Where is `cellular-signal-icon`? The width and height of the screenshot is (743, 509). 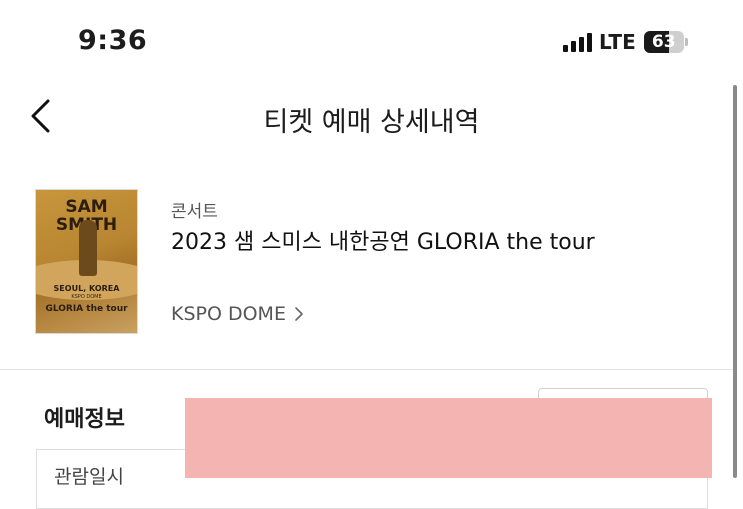 cellular-signal-icon is located at coordinates (577, 42).